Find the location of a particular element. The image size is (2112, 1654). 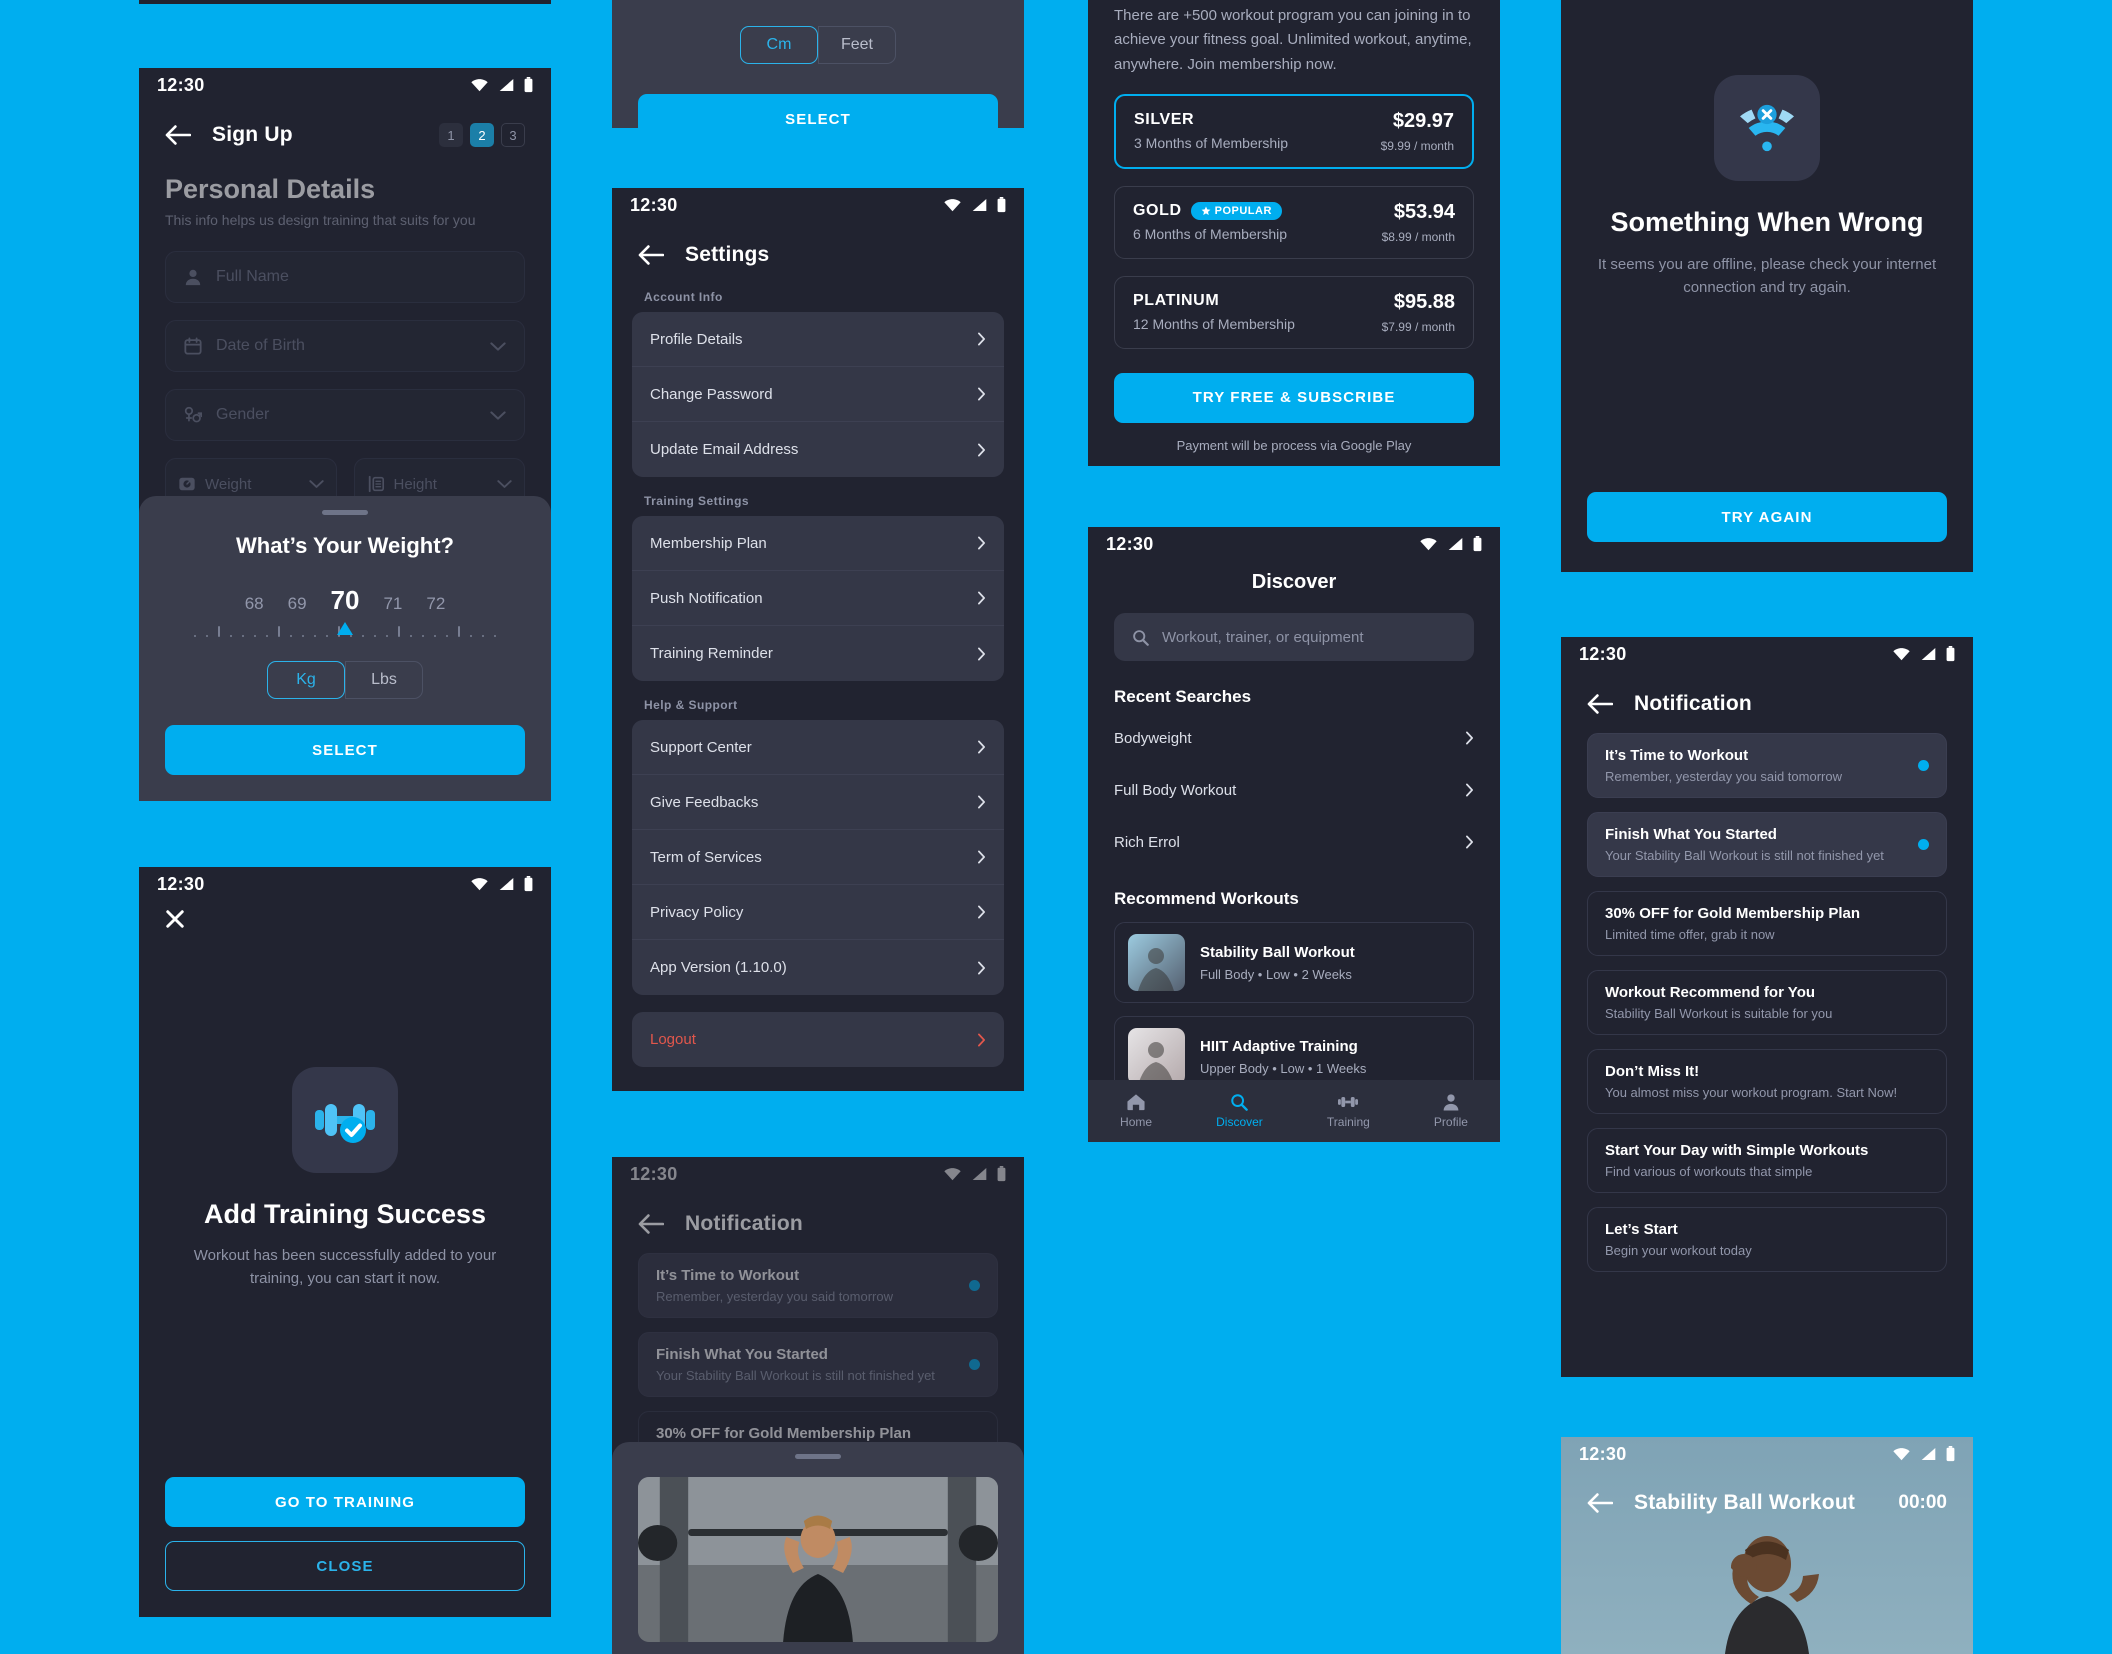

unread-dot is located at coordinates (1923, 765).